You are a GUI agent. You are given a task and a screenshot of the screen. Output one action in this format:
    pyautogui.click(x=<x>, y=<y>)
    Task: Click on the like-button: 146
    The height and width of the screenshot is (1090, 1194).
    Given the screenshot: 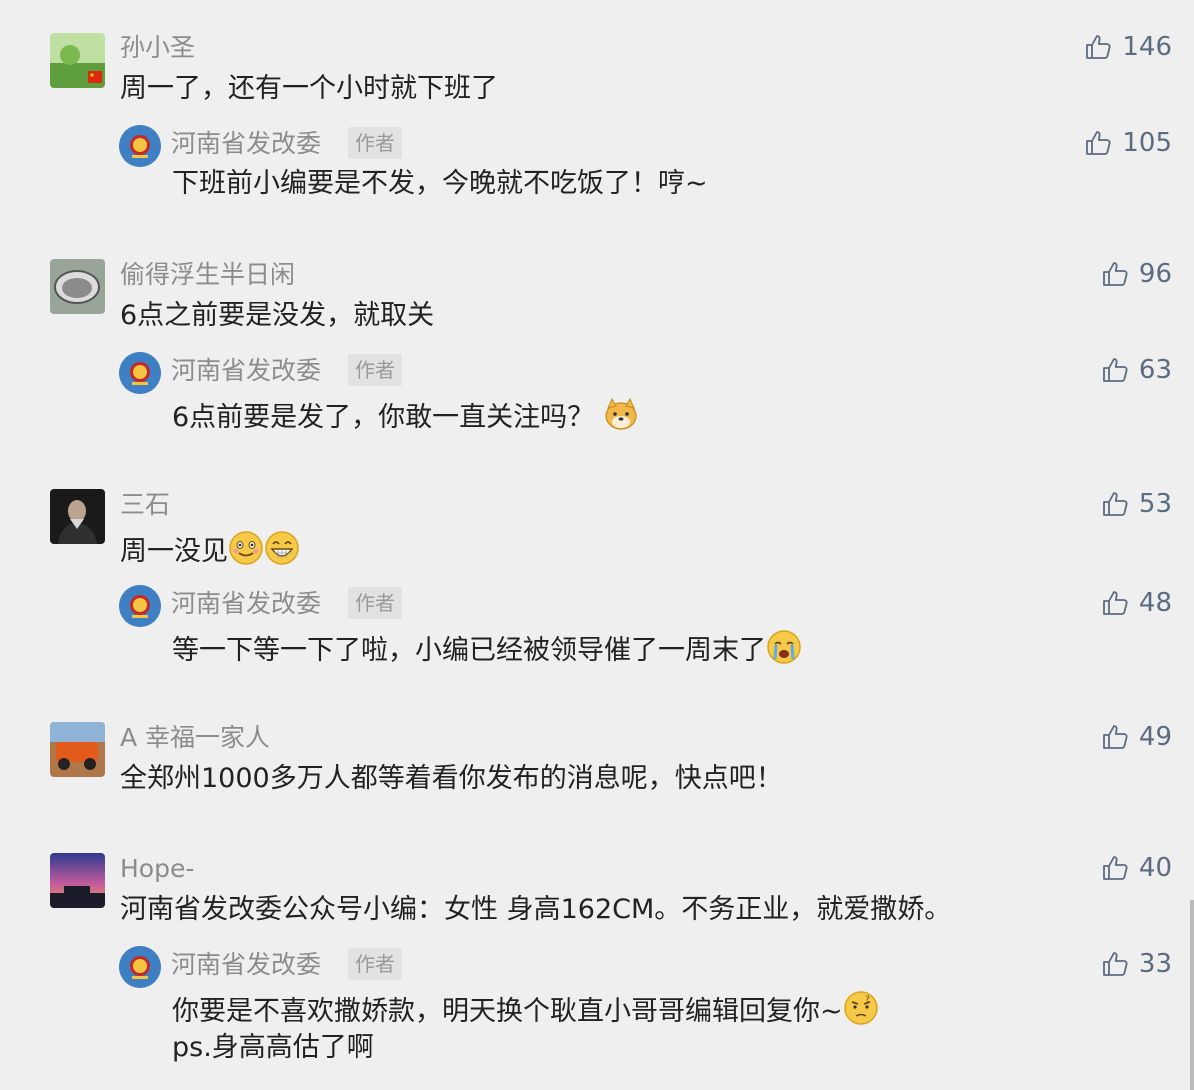 What is the action you would take?
    pyautogui.click(x=1128, y=47)
    